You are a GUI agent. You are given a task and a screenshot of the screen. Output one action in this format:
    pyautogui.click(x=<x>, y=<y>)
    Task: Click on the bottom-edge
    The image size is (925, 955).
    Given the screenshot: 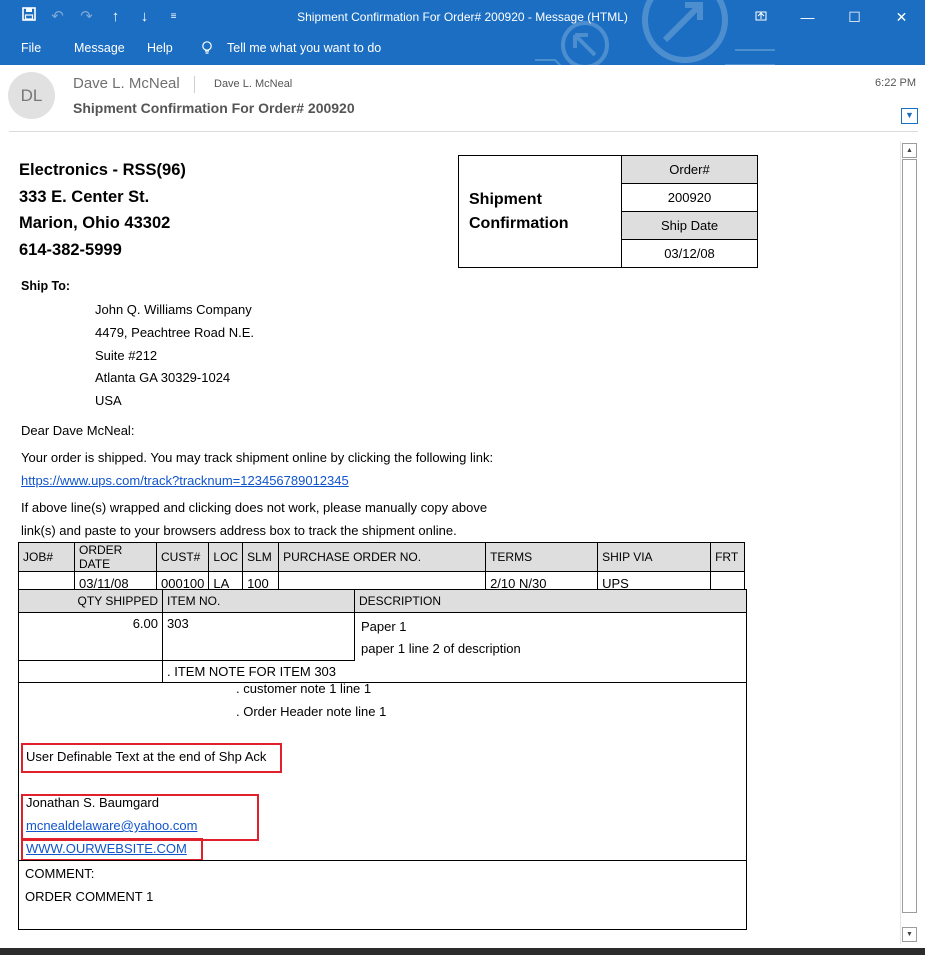 What is the action you would take?
    pyautogui.click(x=462, y=951)
    